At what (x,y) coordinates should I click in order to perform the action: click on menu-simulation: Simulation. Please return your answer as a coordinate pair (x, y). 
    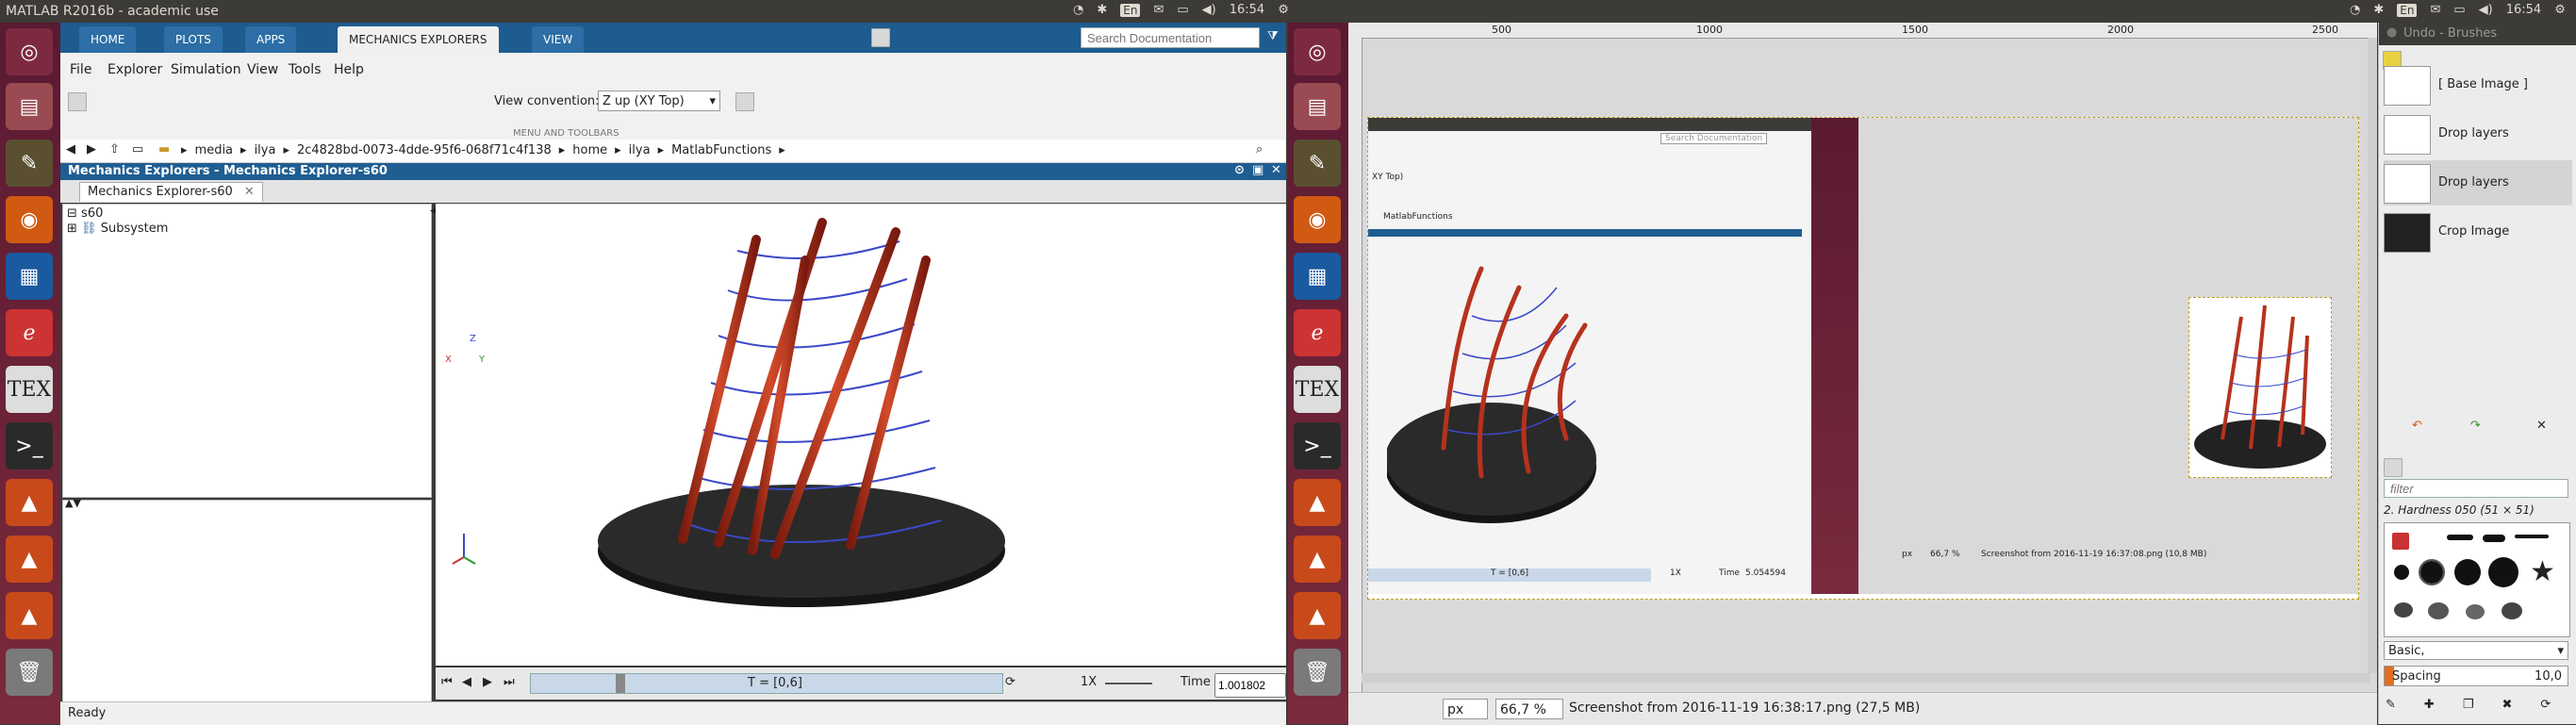
    Looking at the image, I should click on (206, 69).